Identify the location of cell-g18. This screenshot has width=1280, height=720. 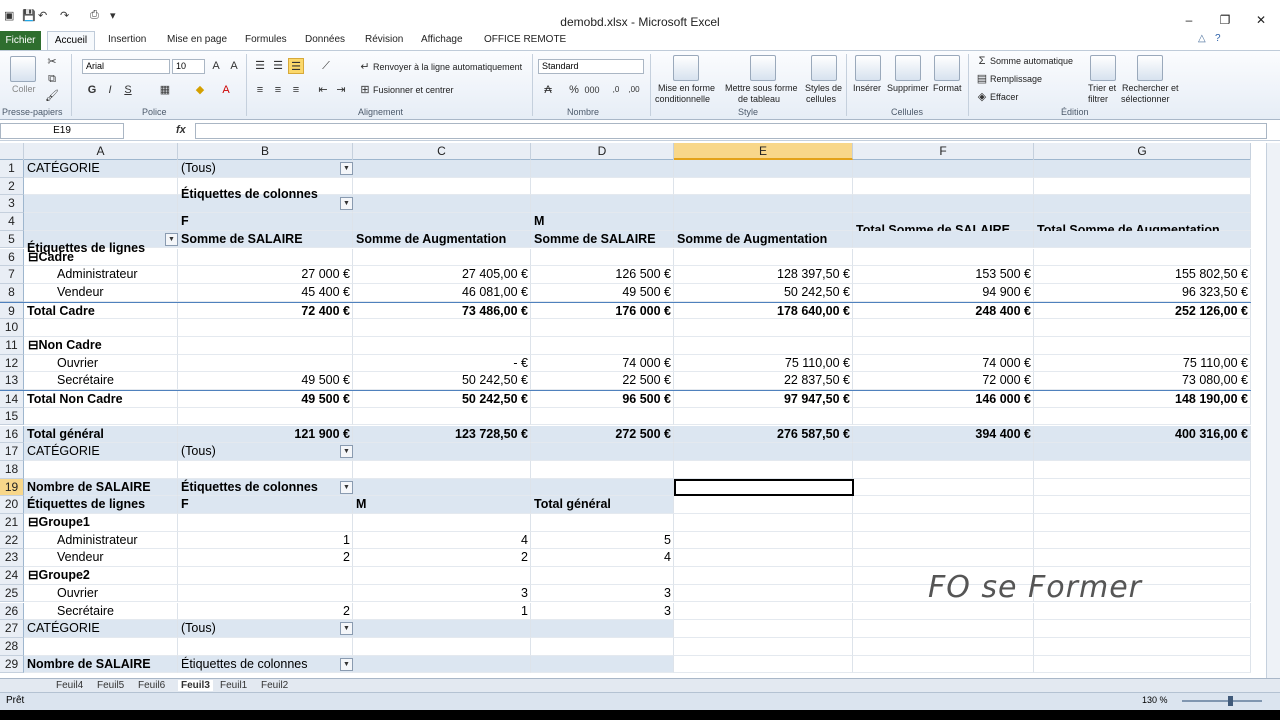
(1142, 470).